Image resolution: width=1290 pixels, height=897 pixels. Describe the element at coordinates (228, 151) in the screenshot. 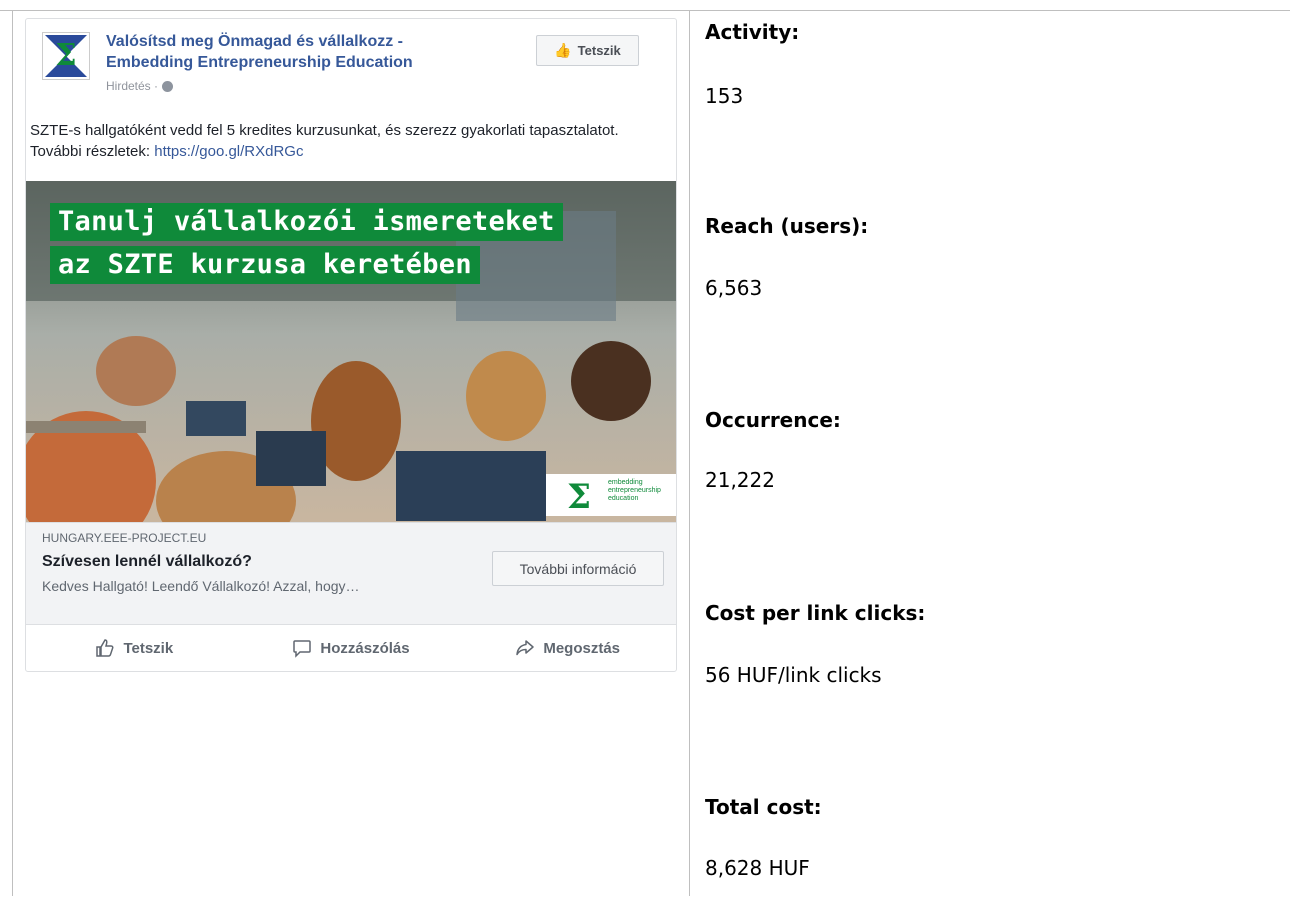

I see `post-link: https://goo.gl/RXdRGc` at that location.